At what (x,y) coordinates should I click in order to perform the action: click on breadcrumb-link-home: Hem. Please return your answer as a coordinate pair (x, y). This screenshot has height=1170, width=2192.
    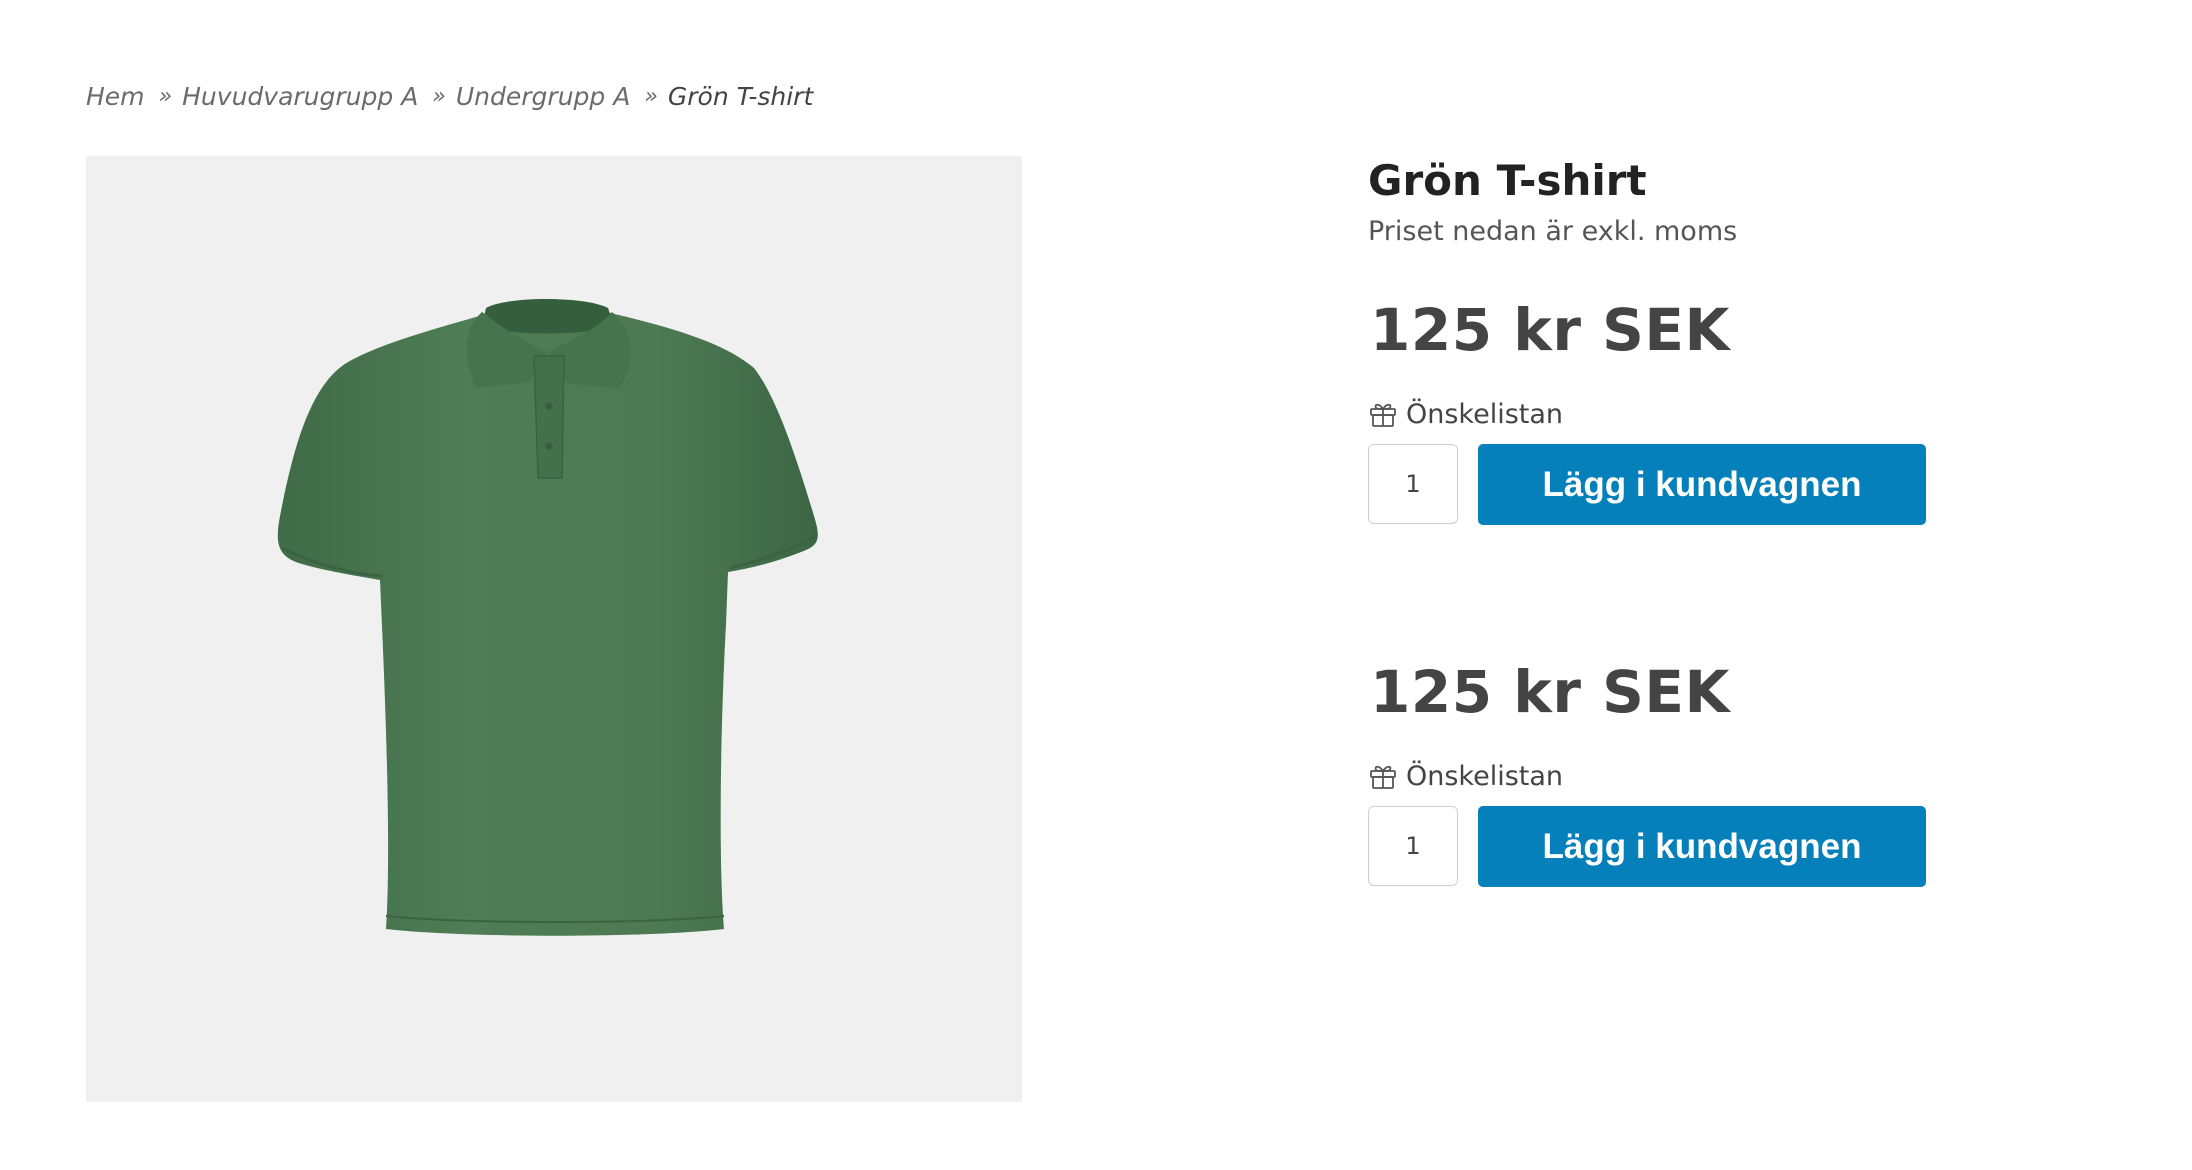
    Looking at the image, I should click on (115, 96).